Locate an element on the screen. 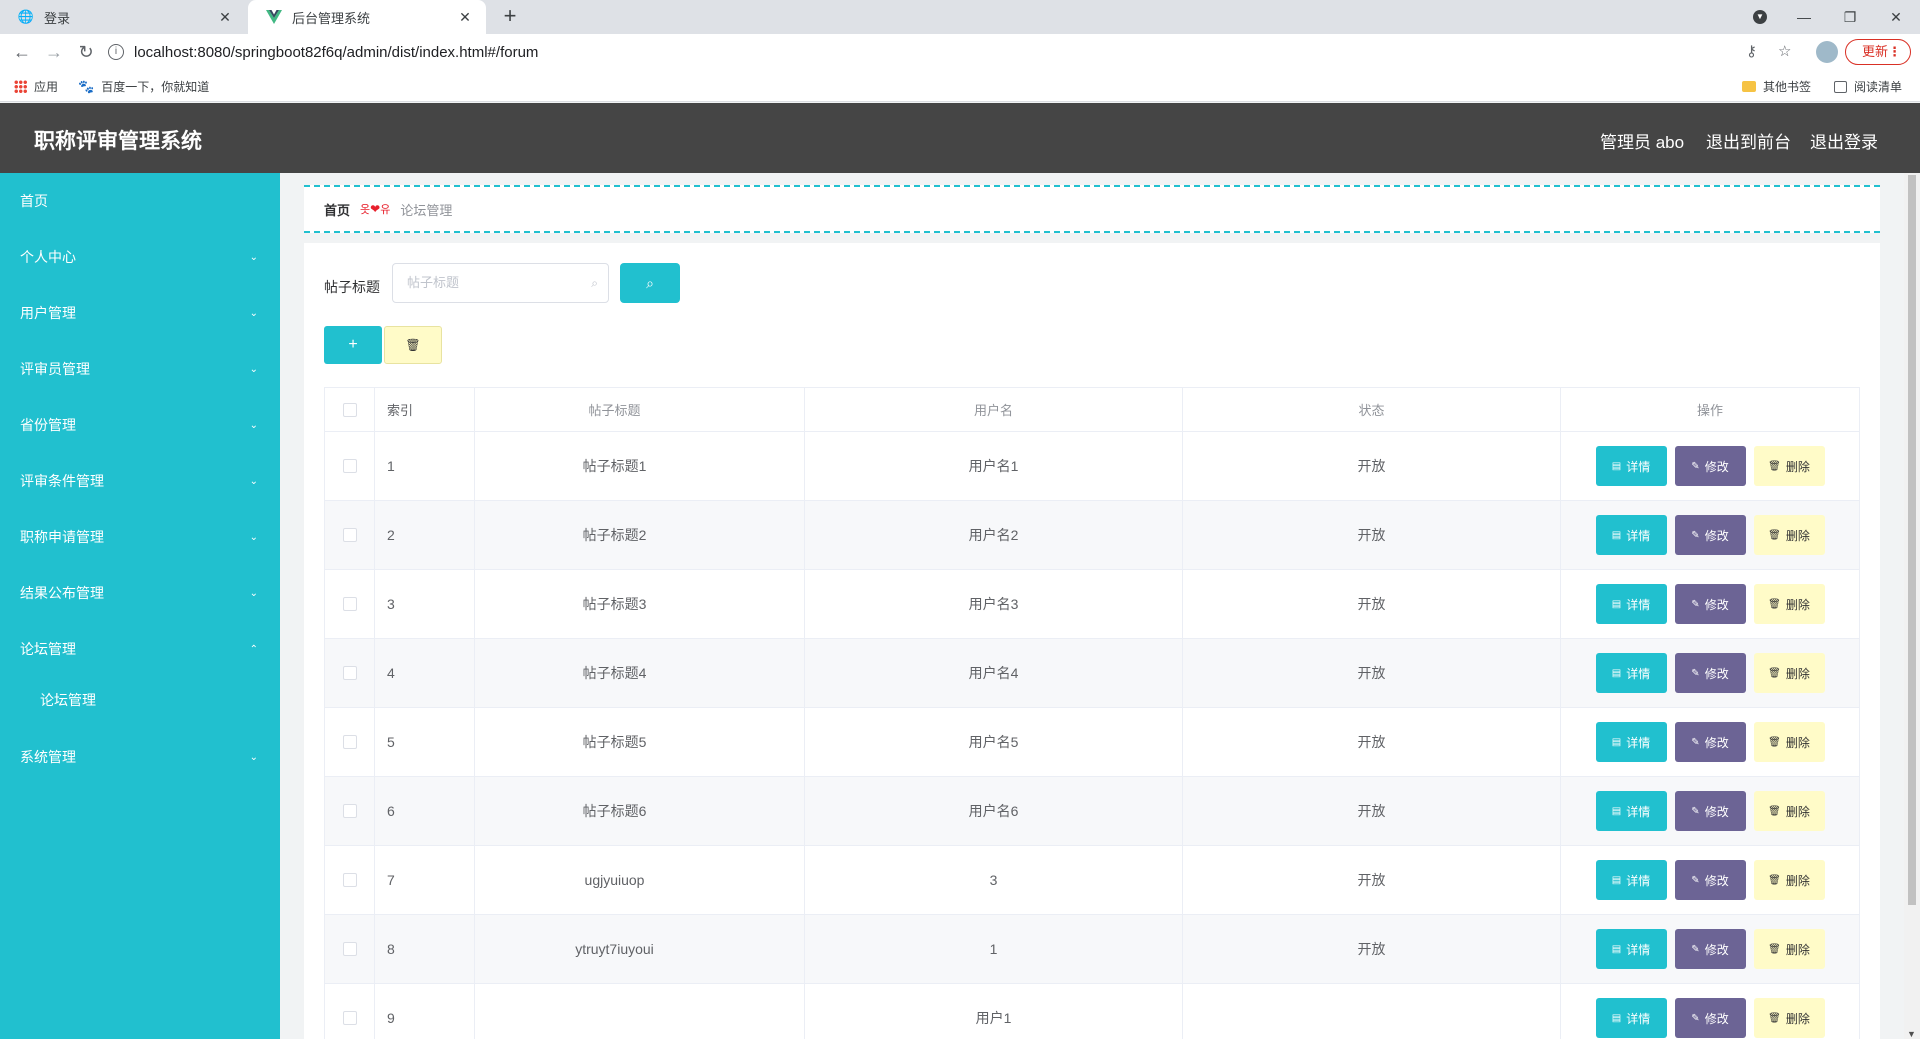 The image size is (1920, 1039). pencil-icon: ✎ is located at coordinates (1695, 535).